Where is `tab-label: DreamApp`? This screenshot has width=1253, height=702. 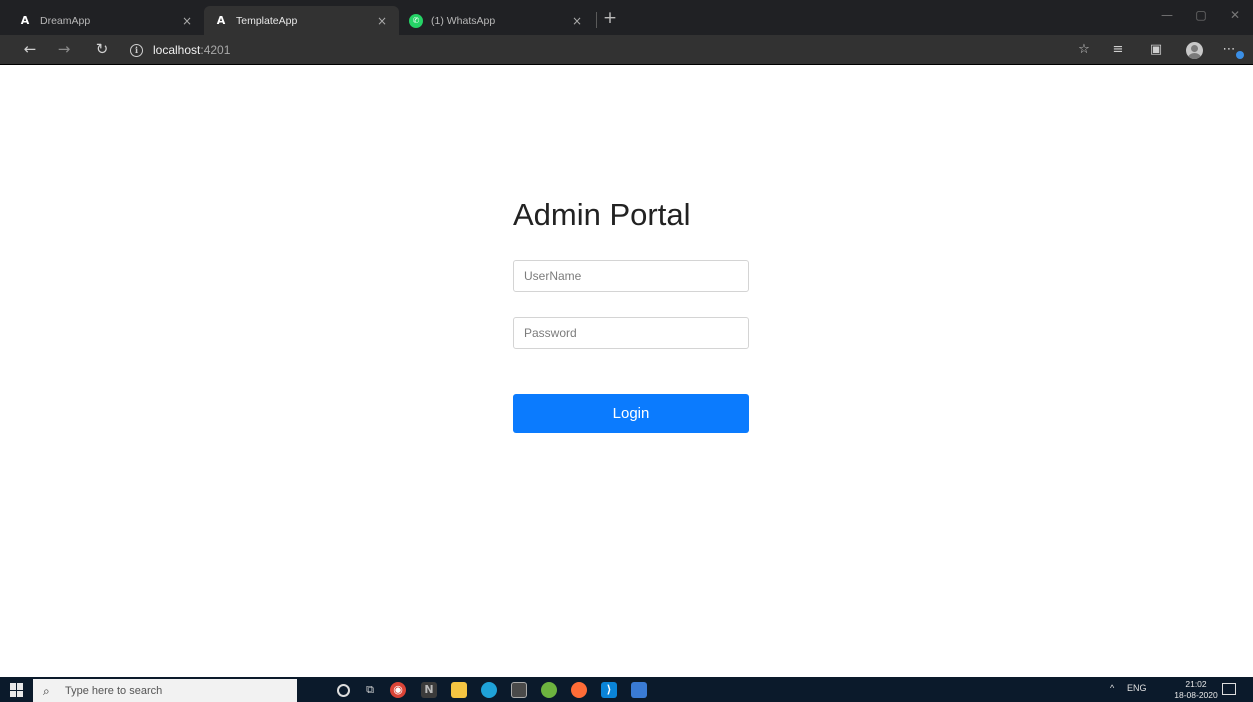 tab-label: DreamApp is located at coordinates (65, 20).